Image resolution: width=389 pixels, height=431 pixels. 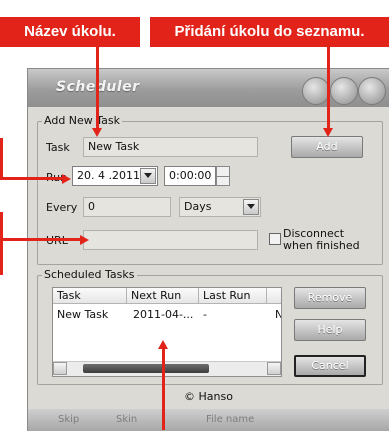 What do you see at coordinates (58, 147) in the screenshot?
I see `task-label: Task` at bounding box center [58, 147].